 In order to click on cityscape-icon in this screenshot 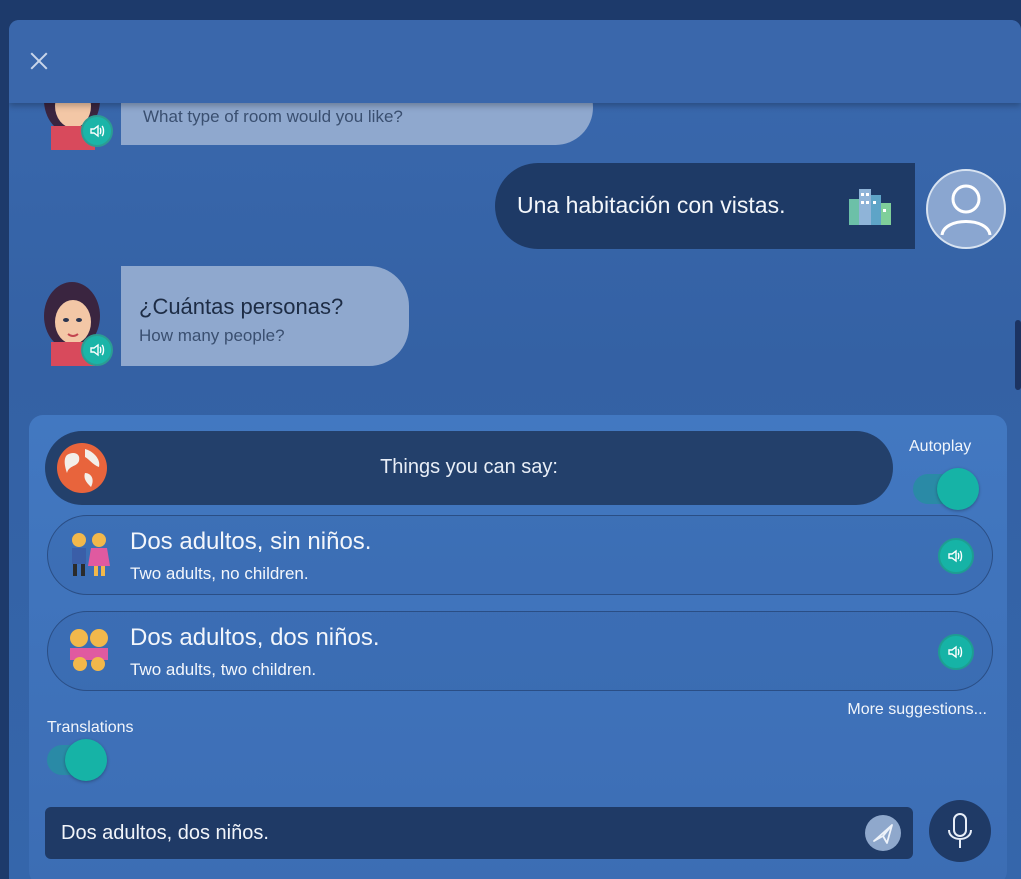, I will do `click(870, 207)`.